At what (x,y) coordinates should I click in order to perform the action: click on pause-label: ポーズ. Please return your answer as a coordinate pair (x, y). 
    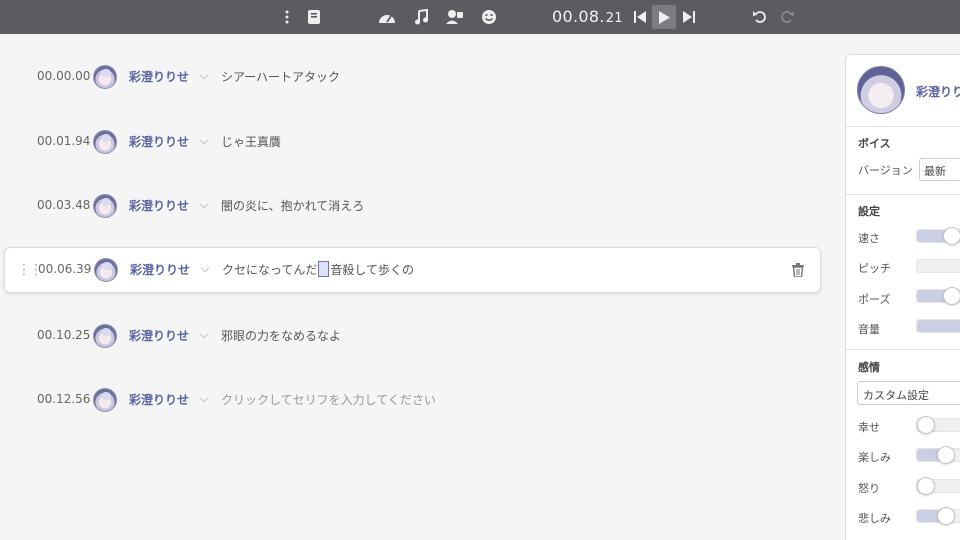
    Looking at the image, I should click on (874, 299).